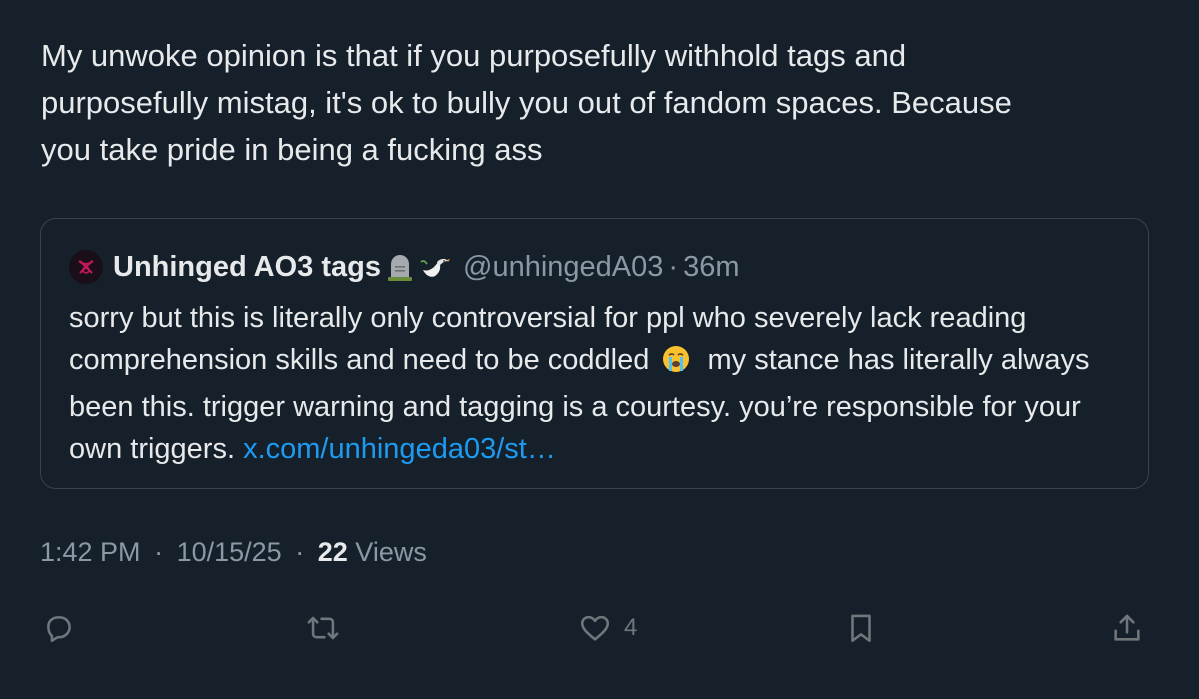  What do you see at coordinates (563, 267) in the screenshot?
I see `handle: @unhingedA03` at bounding box center [563, 267].